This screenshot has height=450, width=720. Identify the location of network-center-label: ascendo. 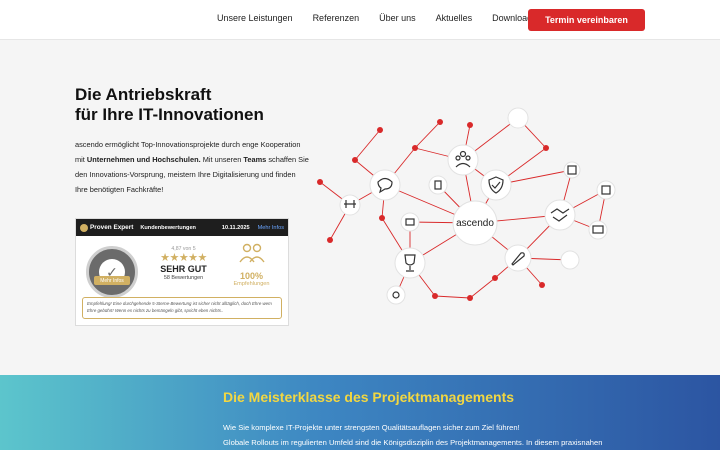
(475, 223).